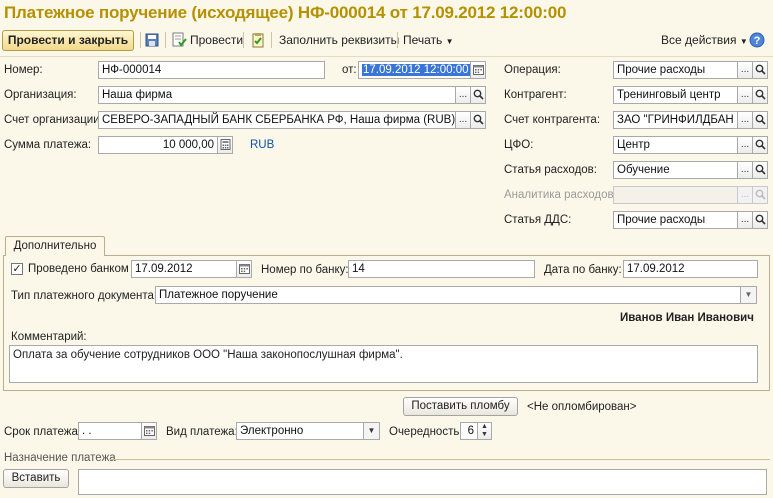  Describe the element at coordinates (216, 40) in the screenshot. I see `post-button: Провести` at that location.